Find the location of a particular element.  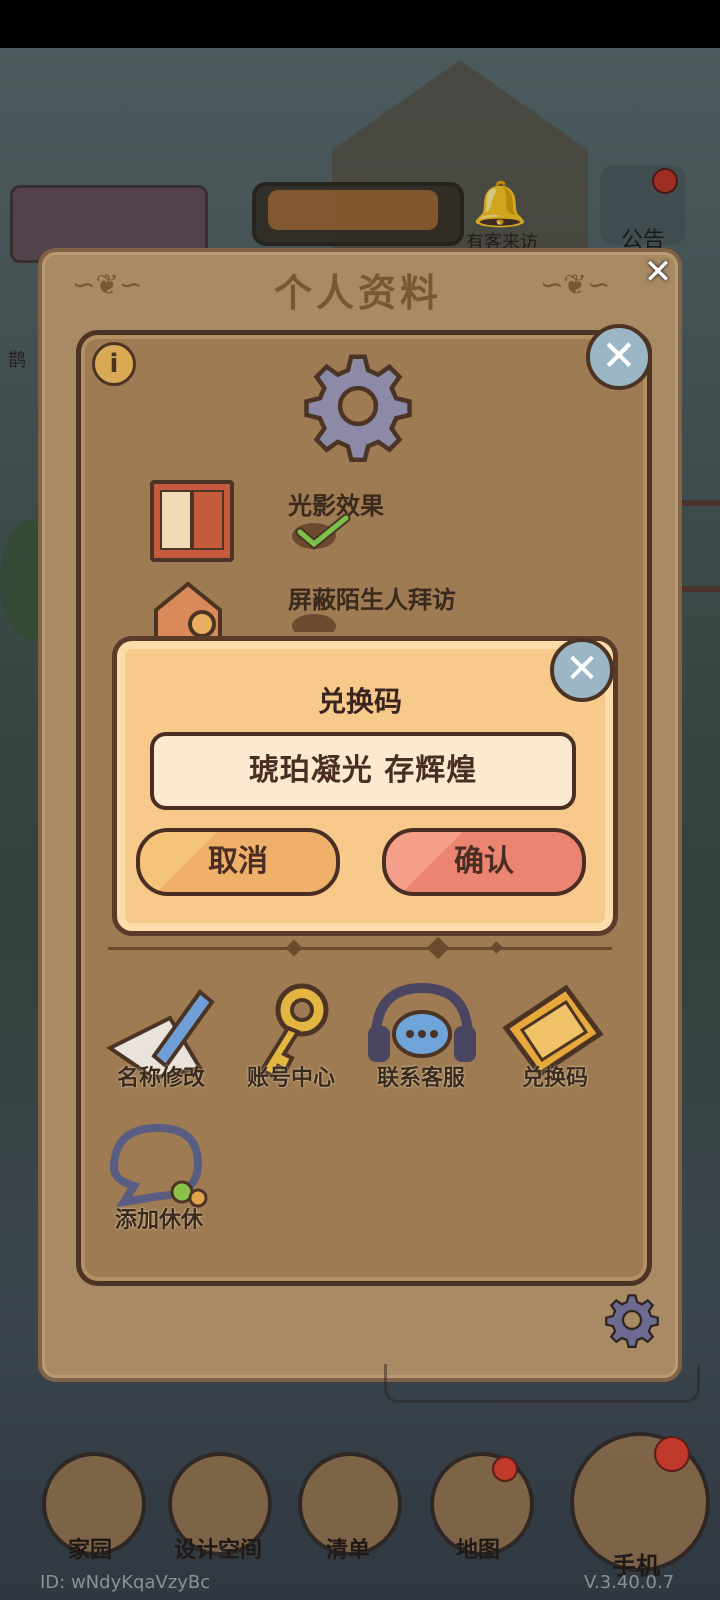

gear-icon is located at coordinates (358, 408).